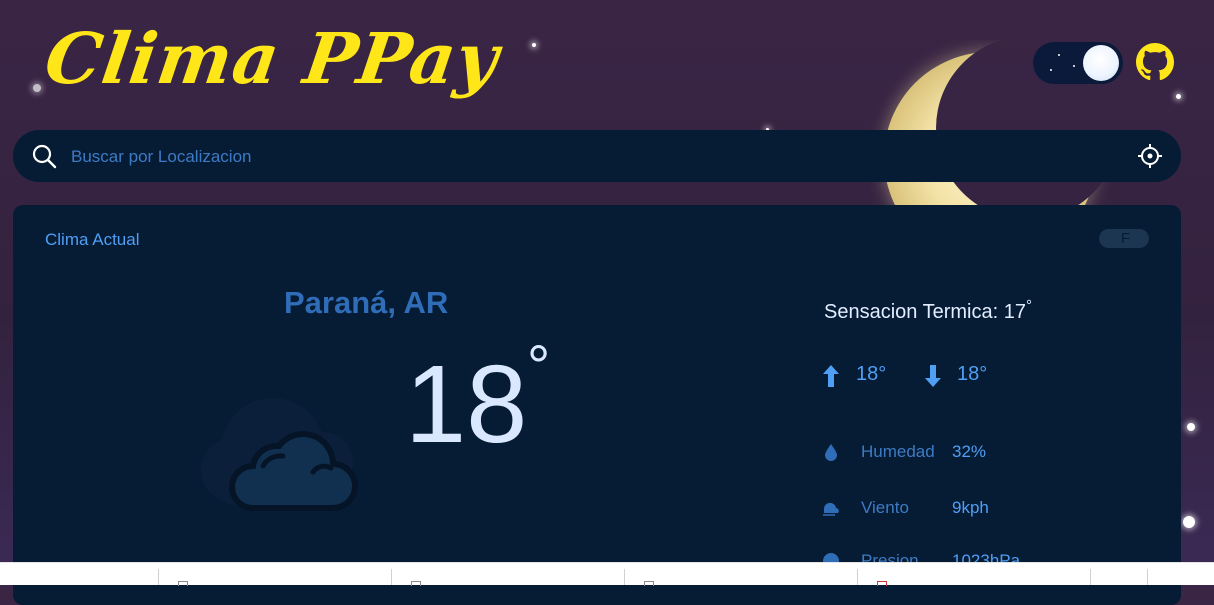 This screenshot has width=1214, height=605. I want to click on max-temperature: 18°, so click(871, 374).